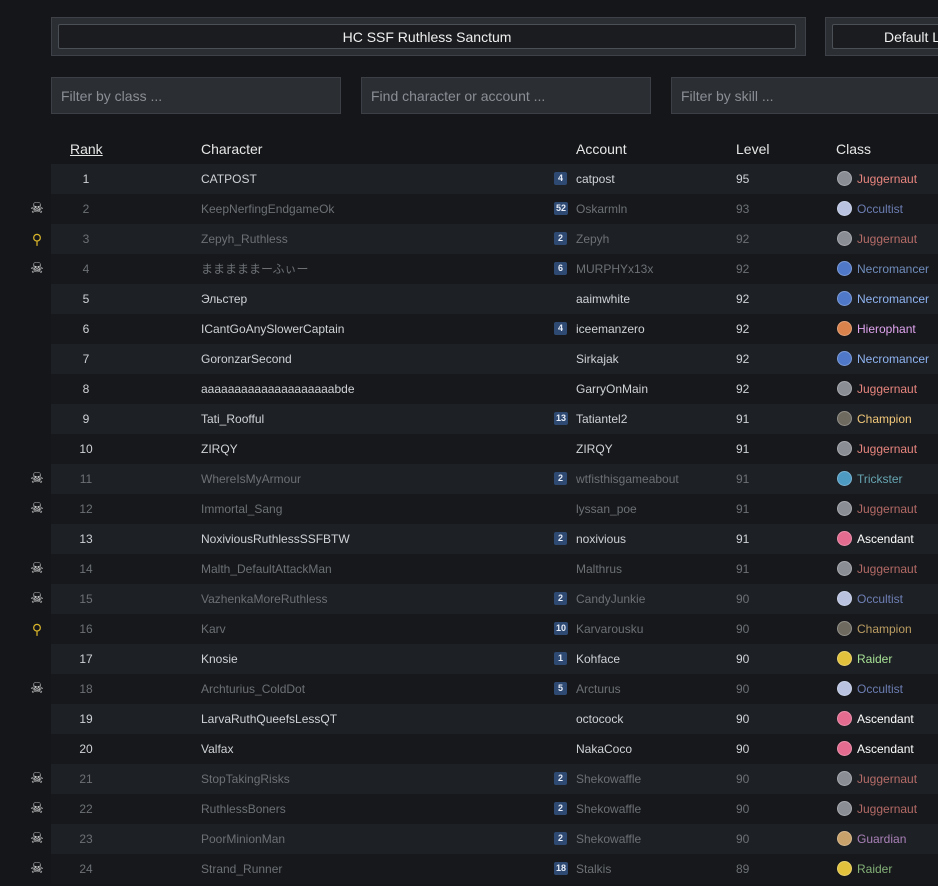 The image size is (938, 886). Describe the element at coordinates (592, 239) in the screenshot. I see `account-link: Zepyh` at that location.